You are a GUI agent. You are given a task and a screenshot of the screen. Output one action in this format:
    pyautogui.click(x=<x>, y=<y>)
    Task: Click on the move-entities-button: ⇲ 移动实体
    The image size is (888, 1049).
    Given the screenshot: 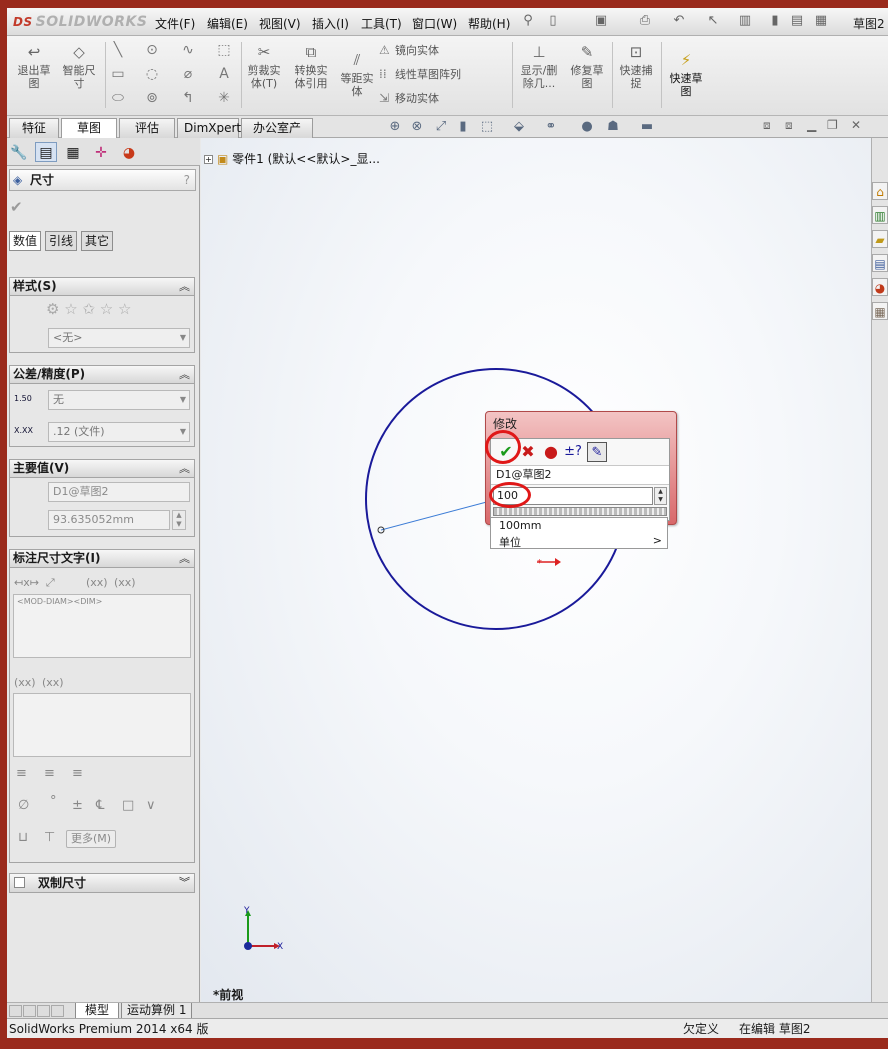 What is the action you would take?
    pyautogui.click(x=409, y=98)
    